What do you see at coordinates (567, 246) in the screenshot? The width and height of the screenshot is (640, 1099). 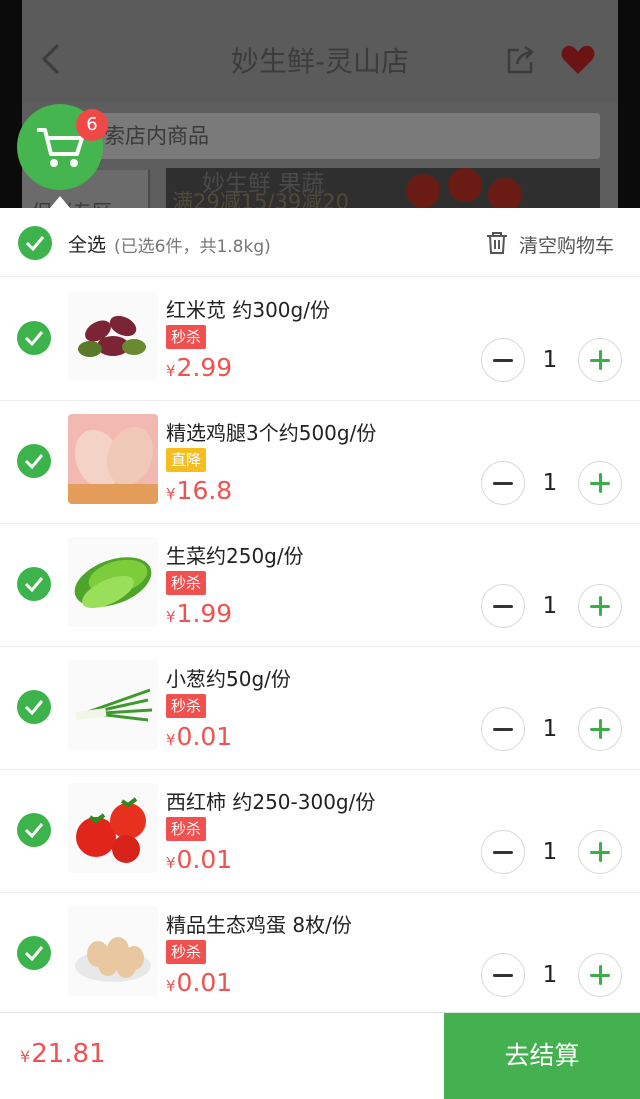 I see `clear-cart-label: 清空购物车` at bounding box center [567, 246].